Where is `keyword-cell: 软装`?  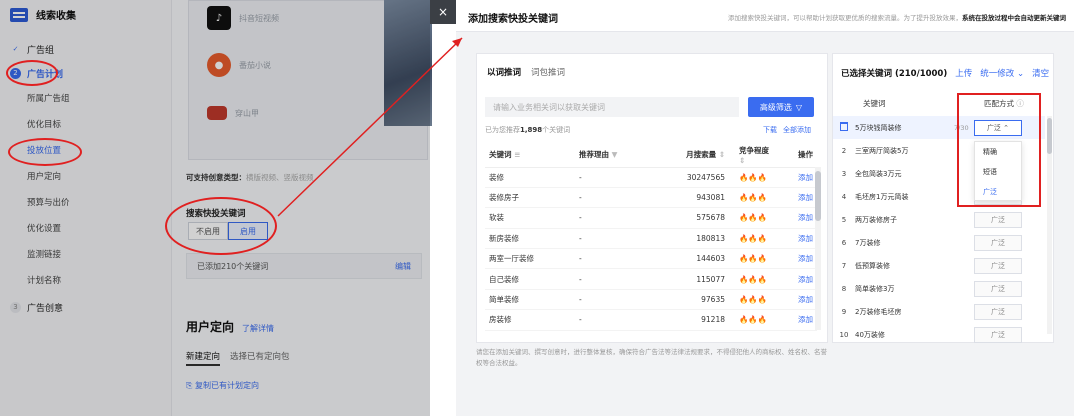
keyword-cell: 软装 is located at coordinates (530, 218).